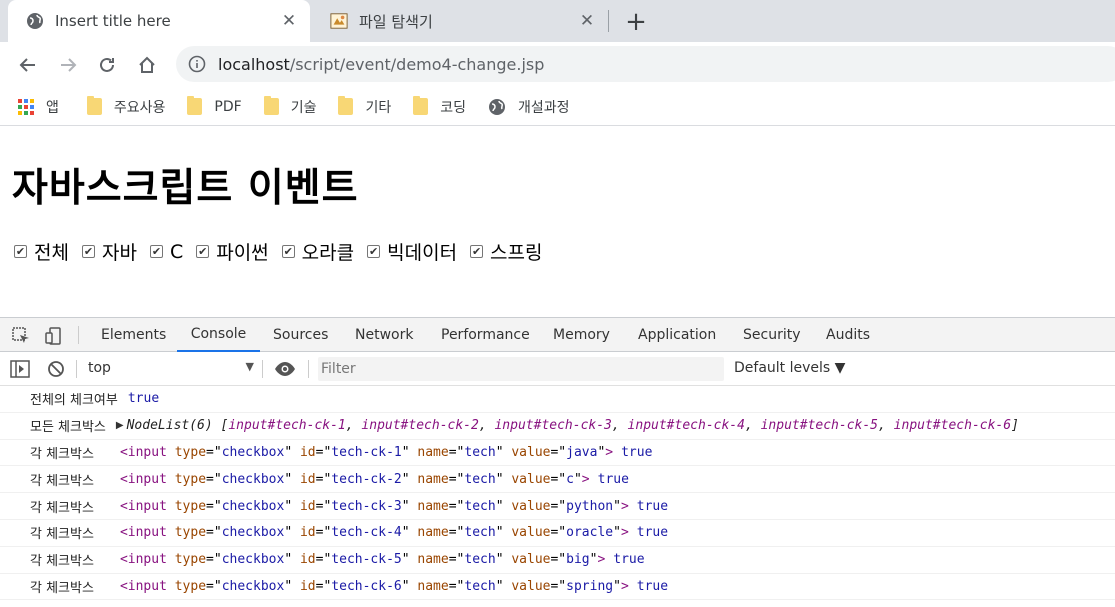  What do you see at coordinates (159, 21) in the screenshot?
I see `tab-insert-title: Insert title here ✕` at bounding box center [159, 21].